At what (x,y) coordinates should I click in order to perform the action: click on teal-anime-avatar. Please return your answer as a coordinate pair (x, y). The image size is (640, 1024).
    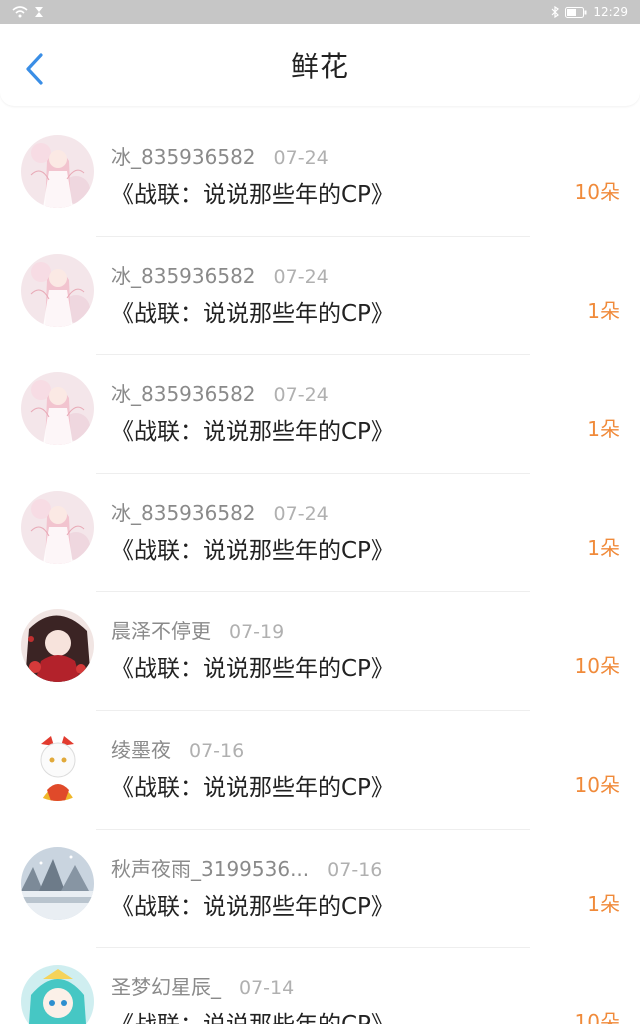
    Looking at the image, I should click on (57, 994).